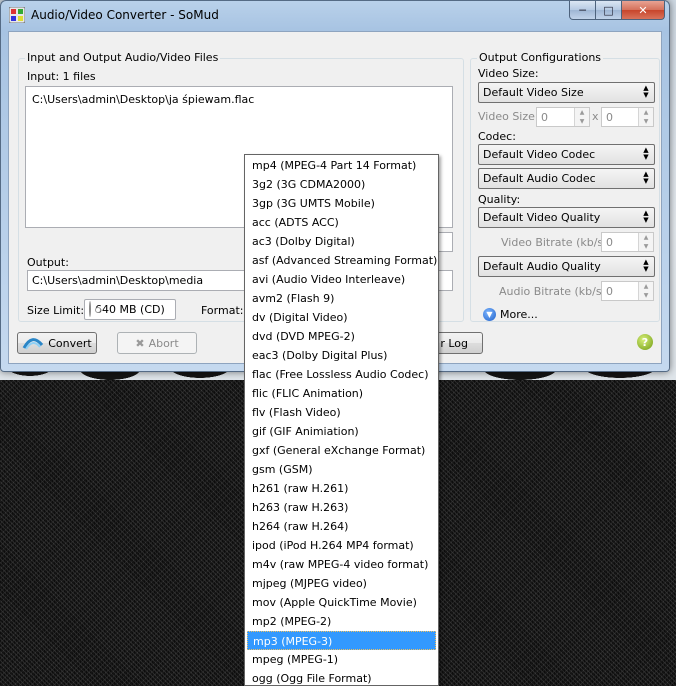 Image resolution: width=676 pixels, height=686 pixels. What do you see at coordinates (539, 178) in the screenshot?
I see `audio-codec-value: Default Audio Codec` at bounding box center [539, 178].